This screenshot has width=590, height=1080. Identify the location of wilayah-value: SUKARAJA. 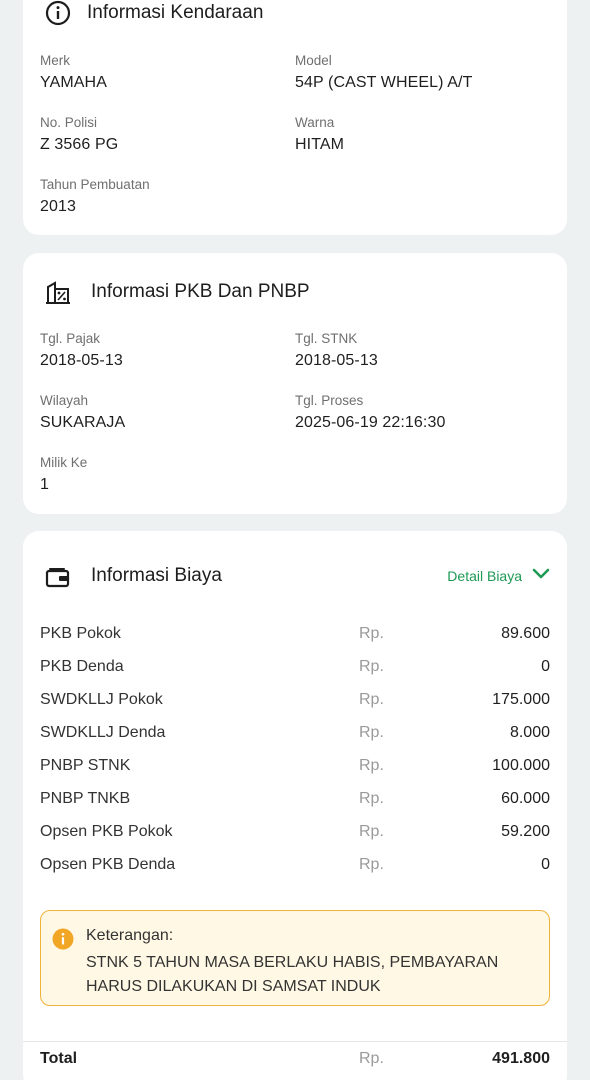
(83, 422).